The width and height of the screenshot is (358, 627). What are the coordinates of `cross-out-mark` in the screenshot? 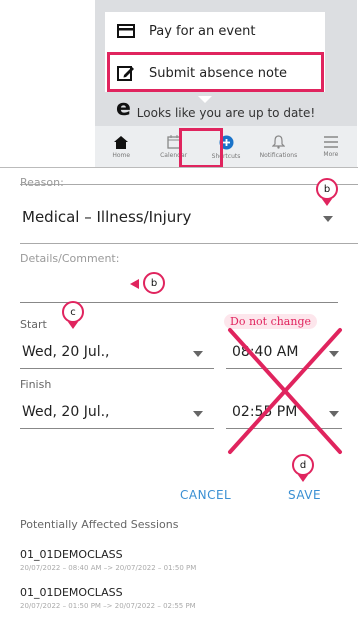 It's located at (285, 391).